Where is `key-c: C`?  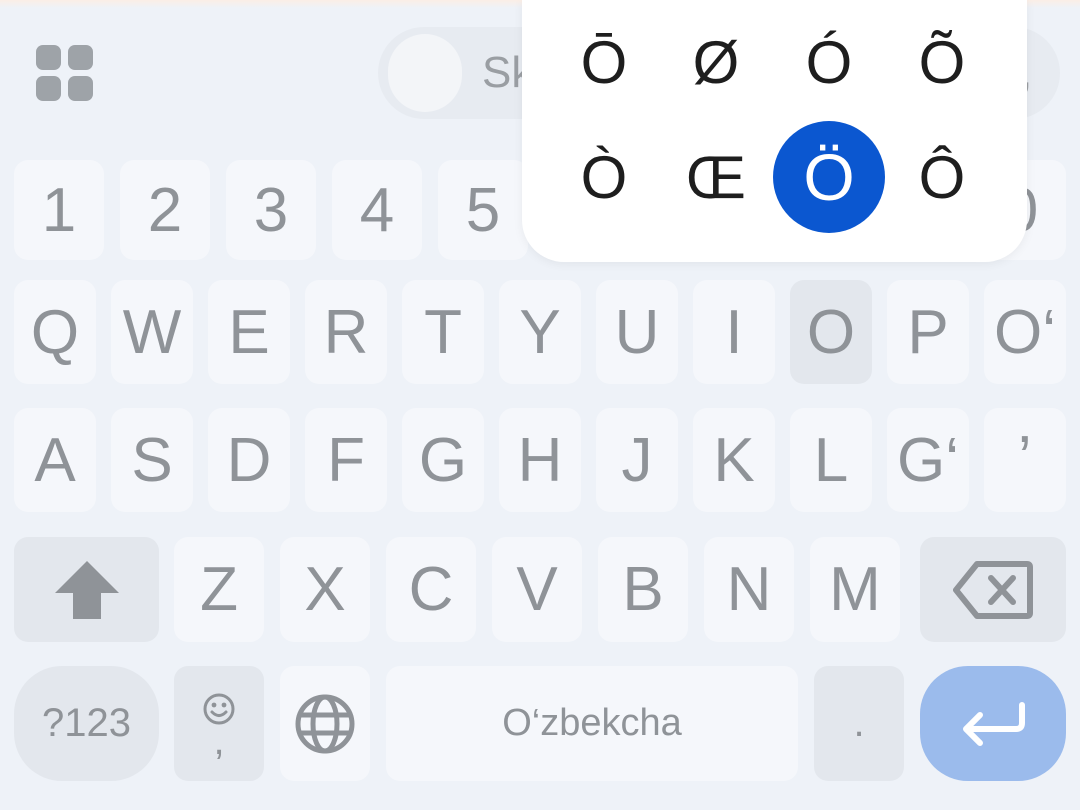 key-c: C is located at coordinates (431, 589).